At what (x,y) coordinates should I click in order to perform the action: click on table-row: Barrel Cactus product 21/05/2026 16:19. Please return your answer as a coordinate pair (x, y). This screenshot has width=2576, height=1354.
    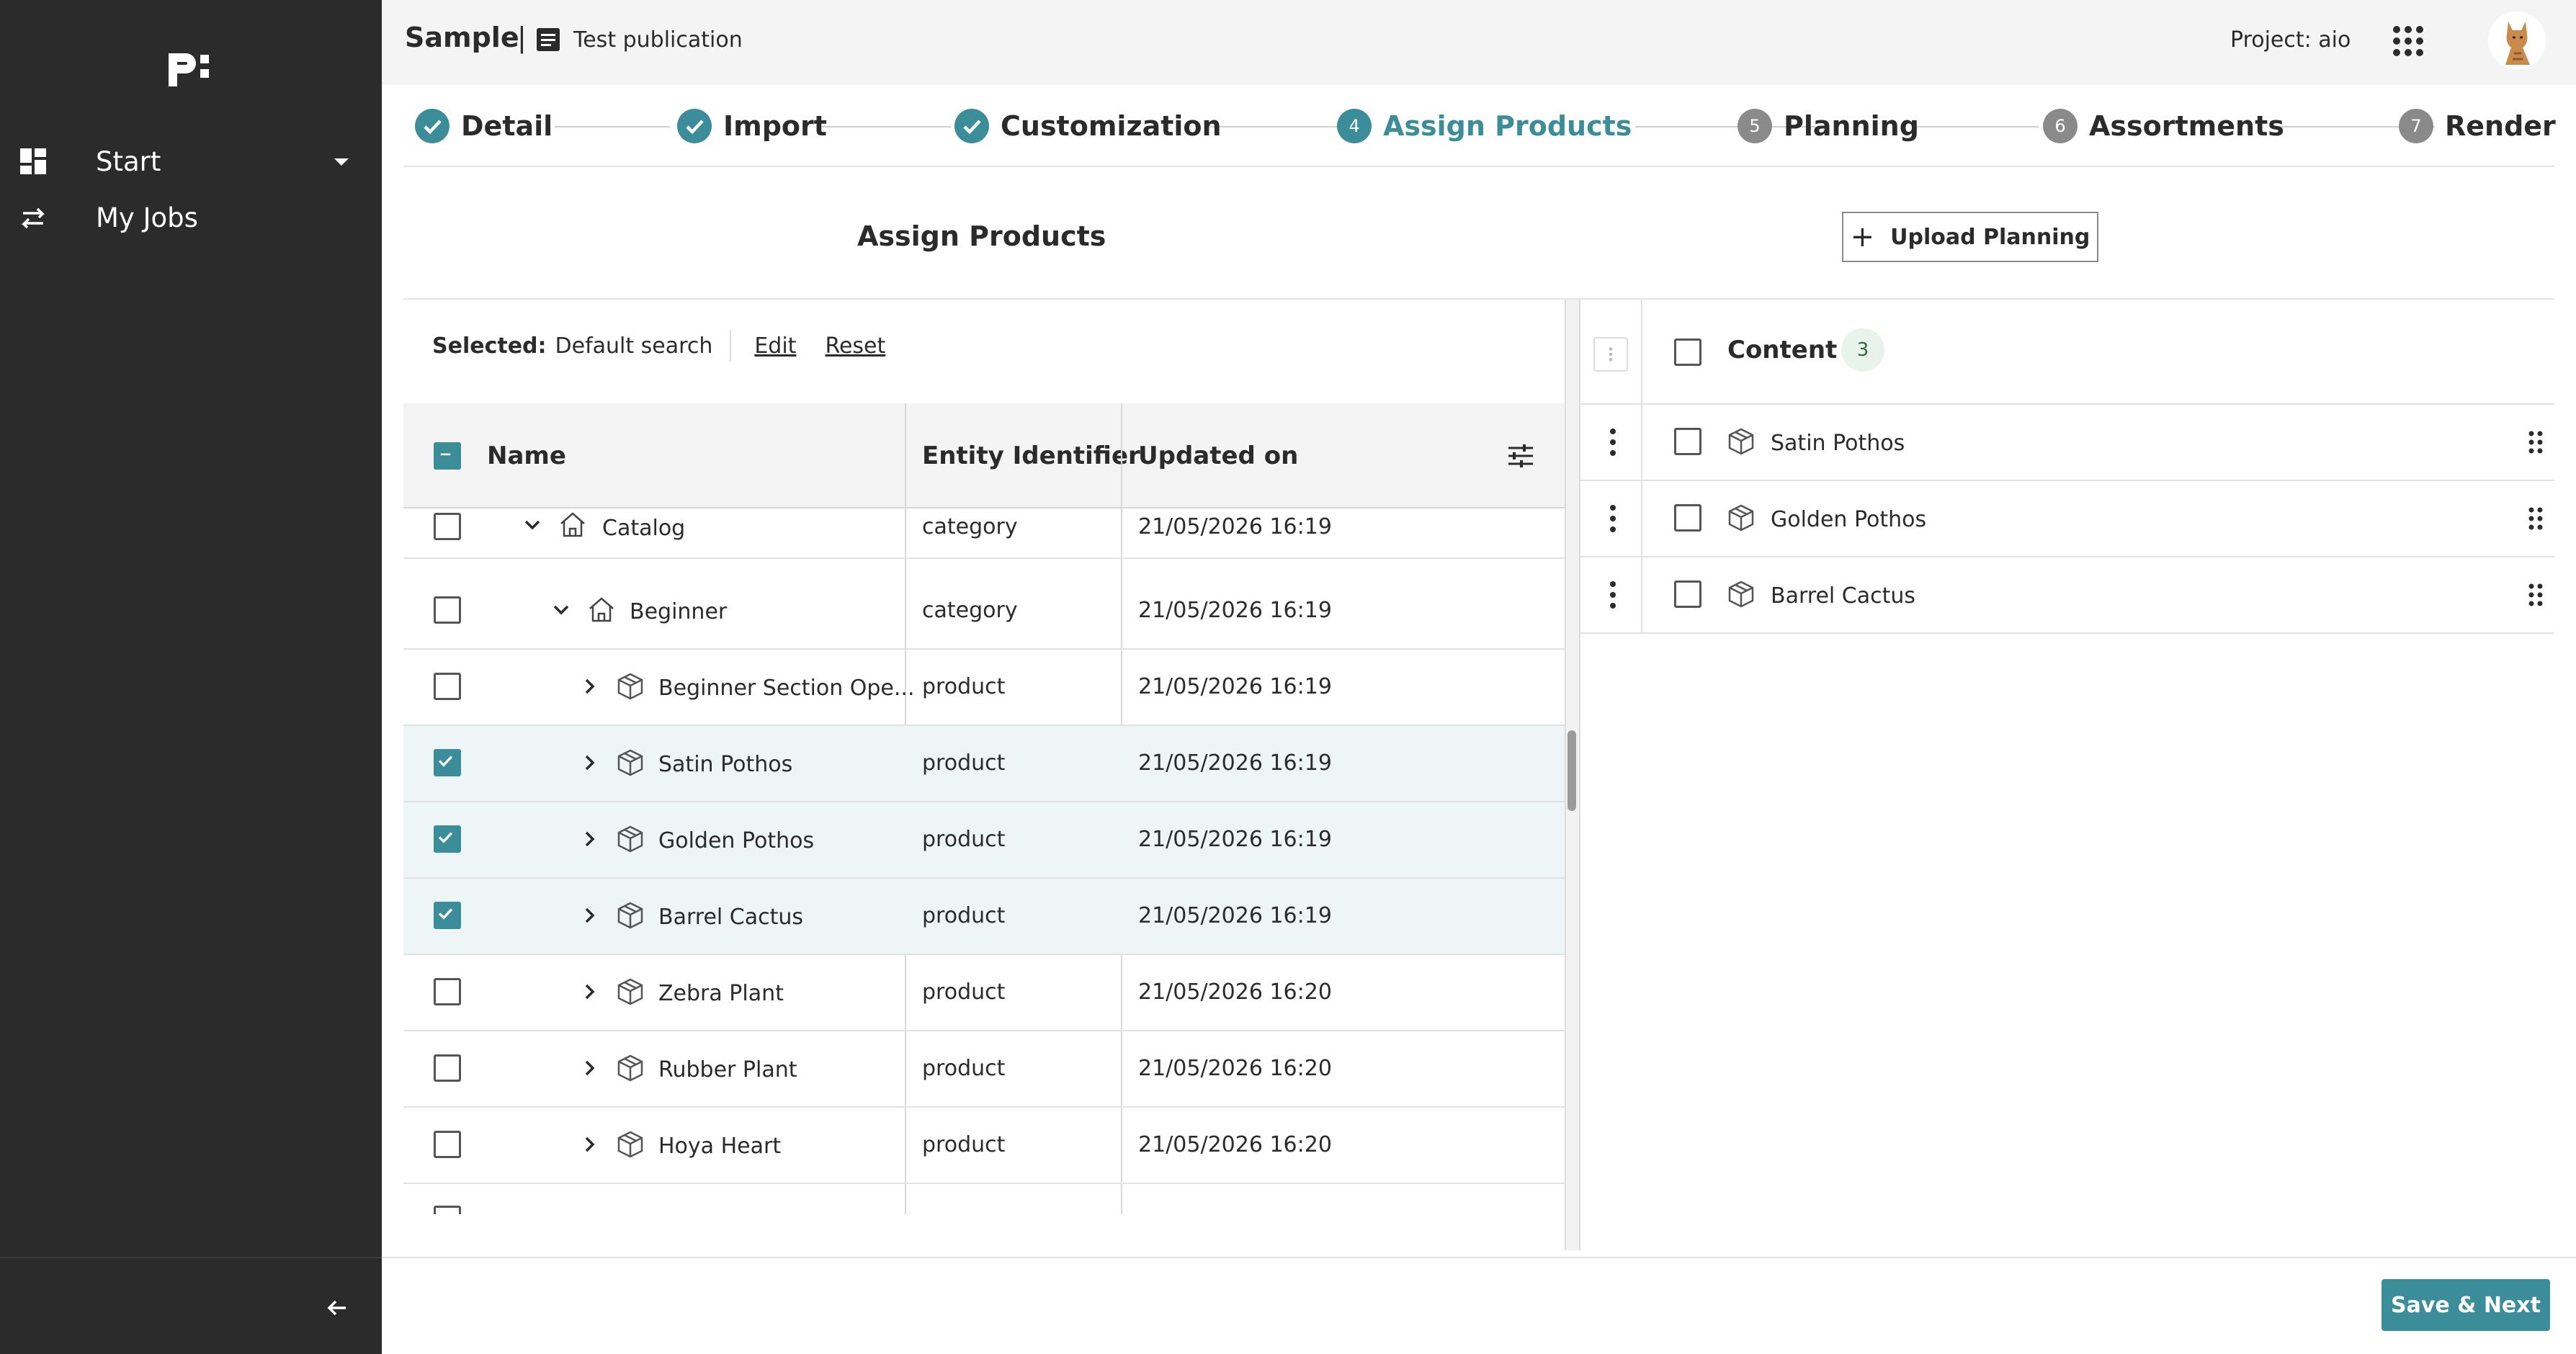
    Looking at the image, I should click on (984, 917).